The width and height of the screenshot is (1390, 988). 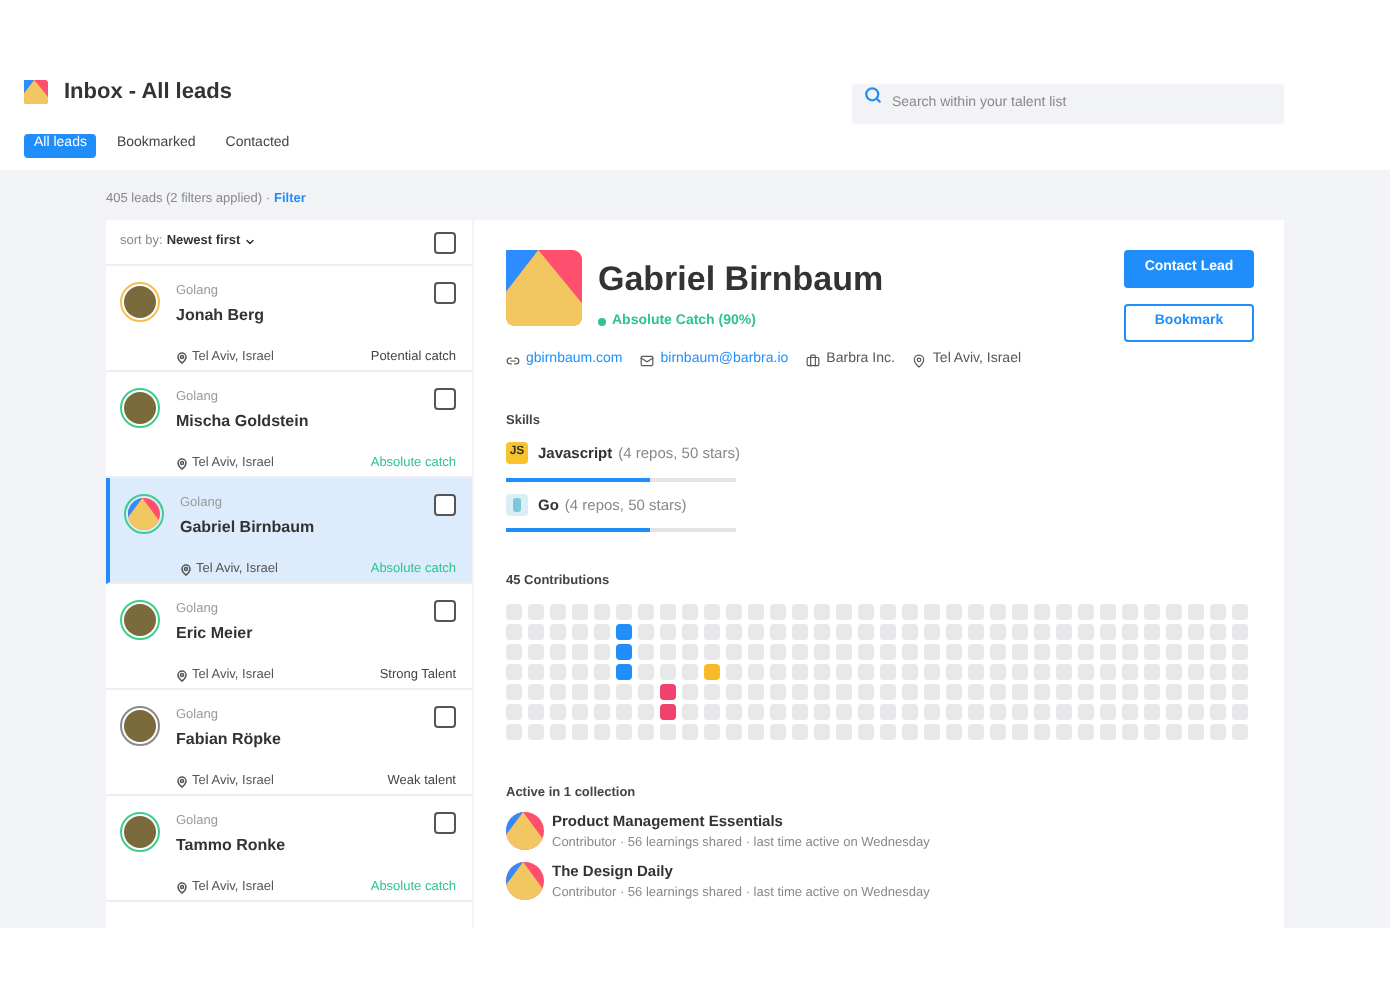 What do you see at coordinates (231, 845) in the screenshot?
I see `lead-name: Tammo Ronke` at bounding box center [231, 845].